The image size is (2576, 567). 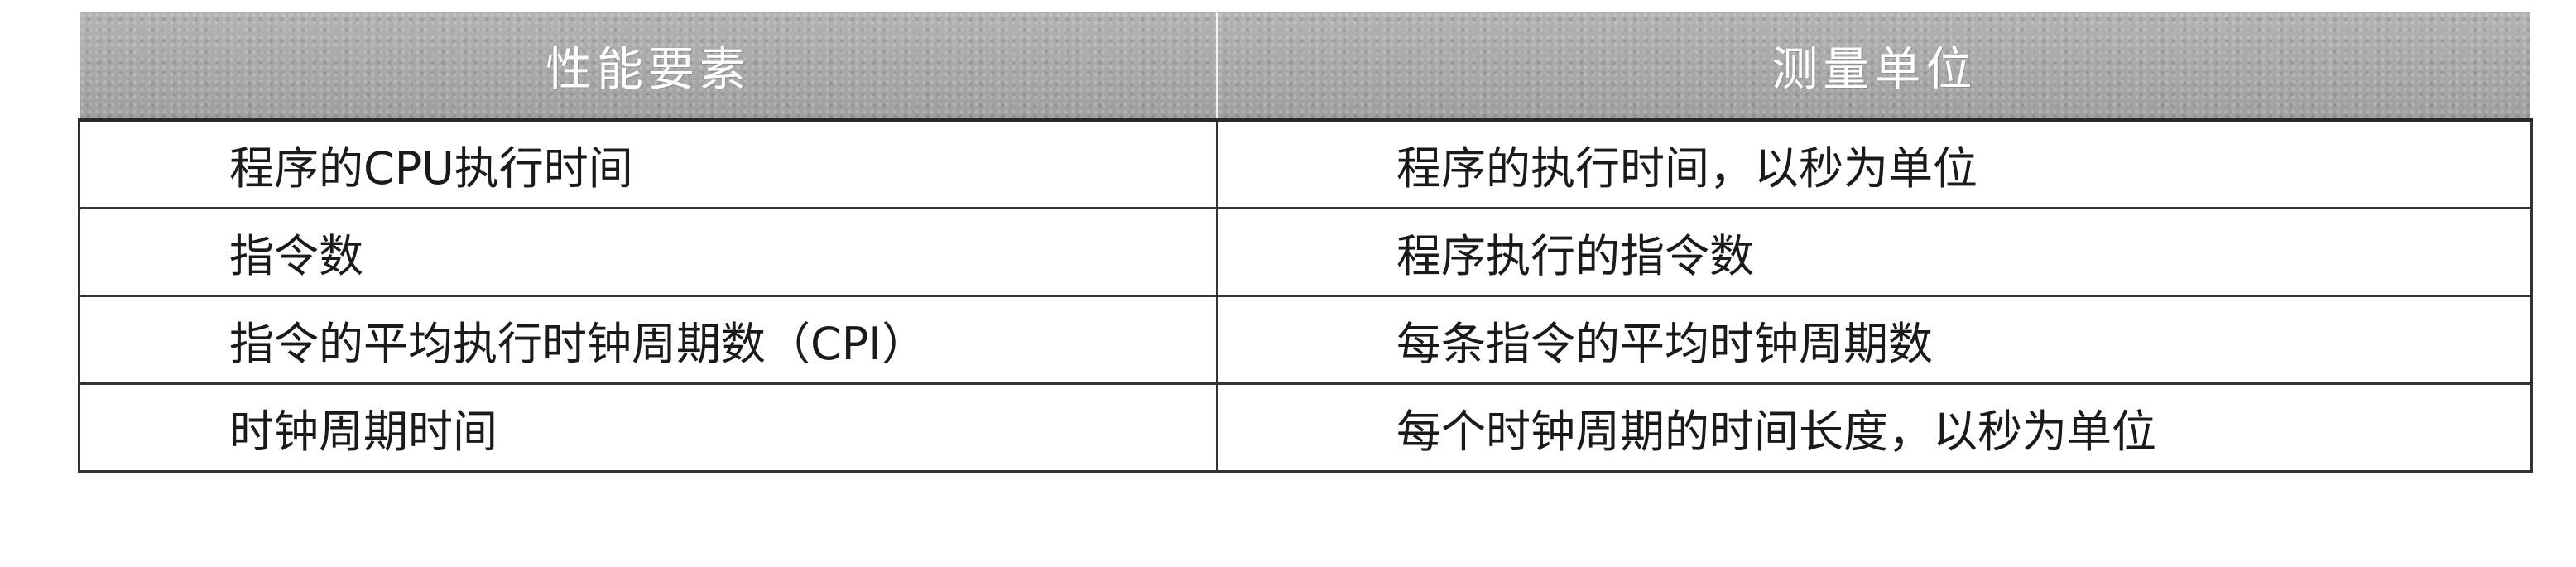 What do you see at coordinates (648, 428) in the screenshot?
I see `cell-performance-element: 时钟周期时间` at bounding box center [648, 428].